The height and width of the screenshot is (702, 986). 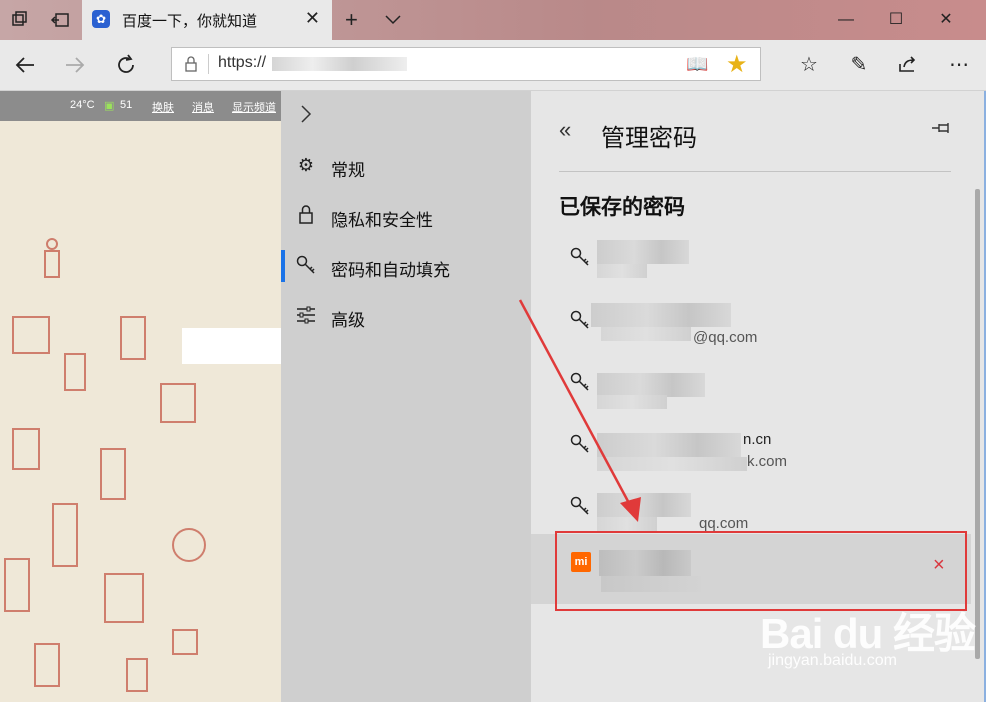 I want to click on baidu-jingyan-watermark: Bai du 经验 jingyan.baidu.com, so click(x=870, y=645).